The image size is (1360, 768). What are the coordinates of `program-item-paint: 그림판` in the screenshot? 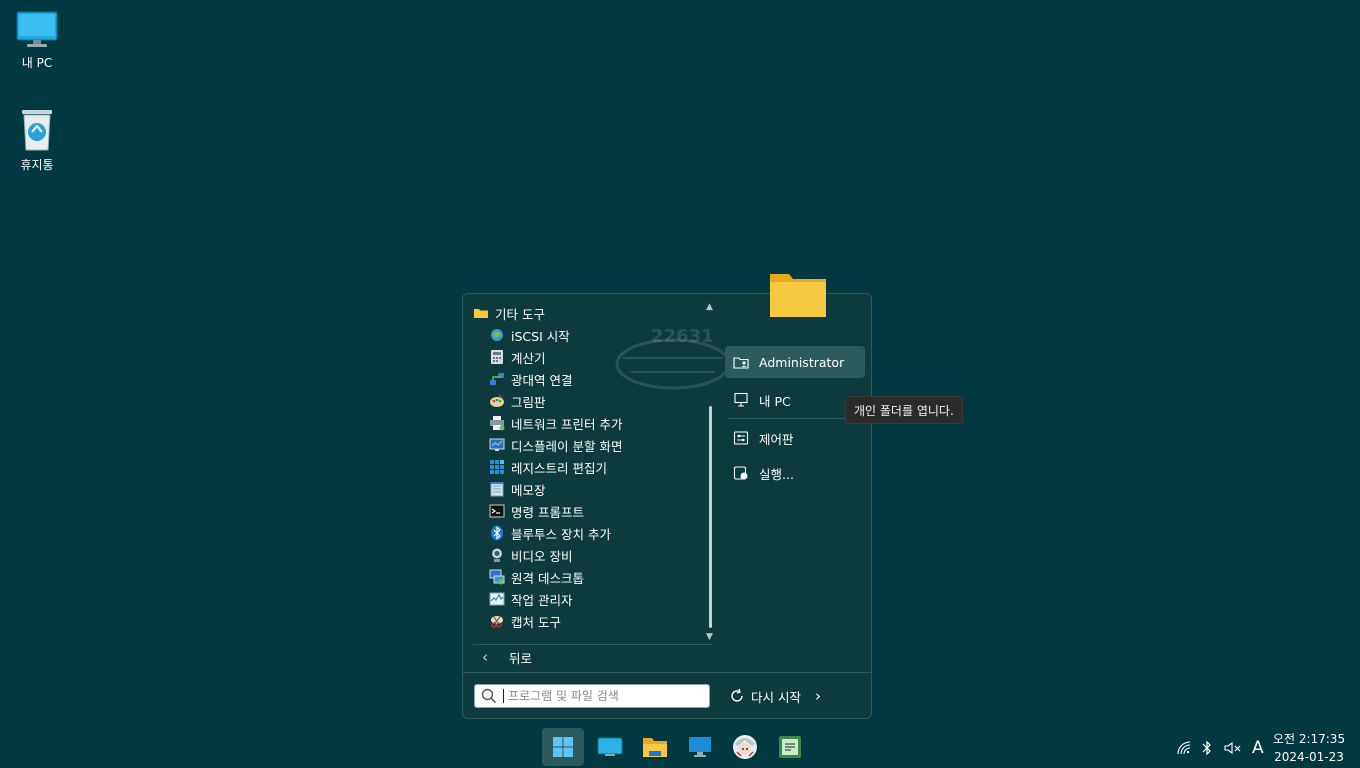 It's located at (517, 401).